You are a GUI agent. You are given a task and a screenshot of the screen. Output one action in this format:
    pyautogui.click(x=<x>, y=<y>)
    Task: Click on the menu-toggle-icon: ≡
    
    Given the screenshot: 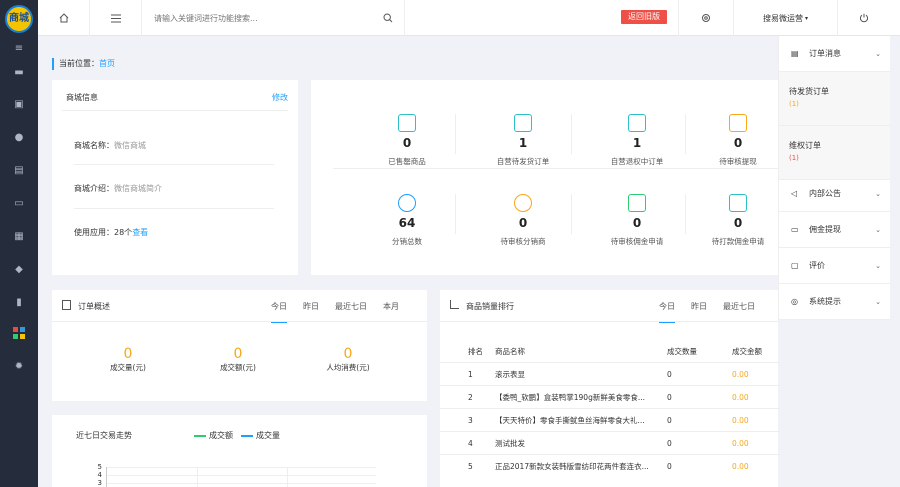 What is the action you would take?
    pyautogui.click(x=19, y=49)
    